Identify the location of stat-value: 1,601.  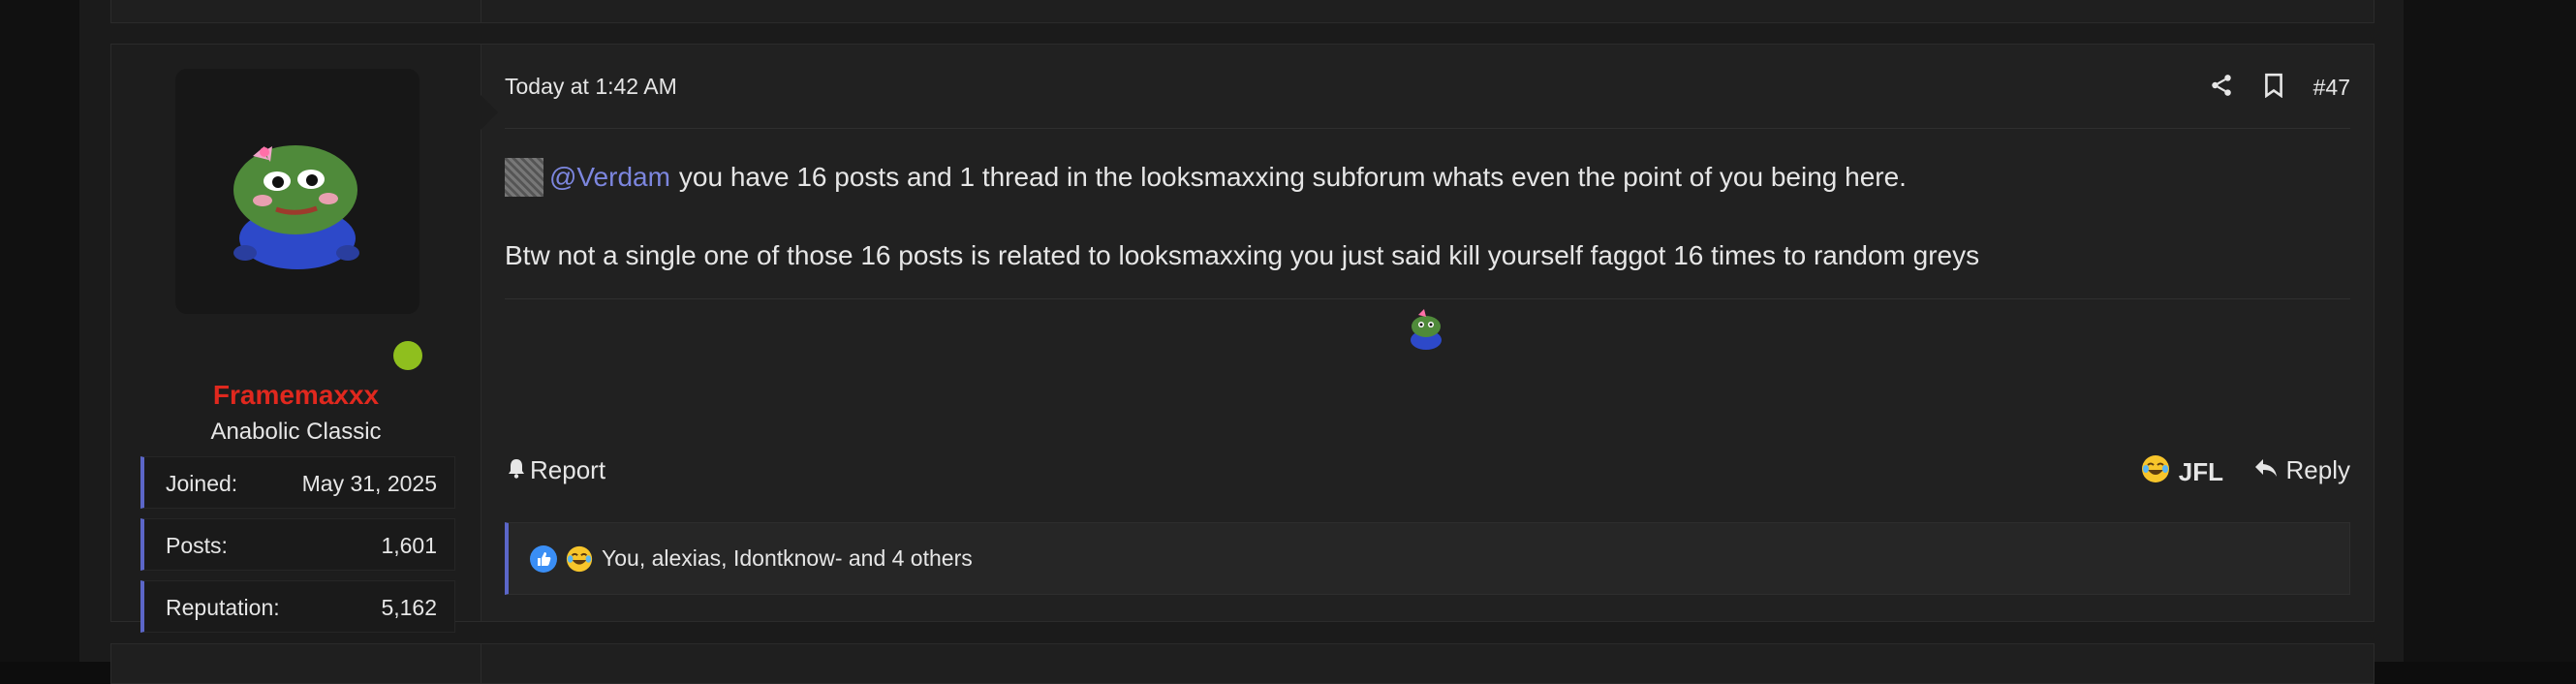
(409, 546).